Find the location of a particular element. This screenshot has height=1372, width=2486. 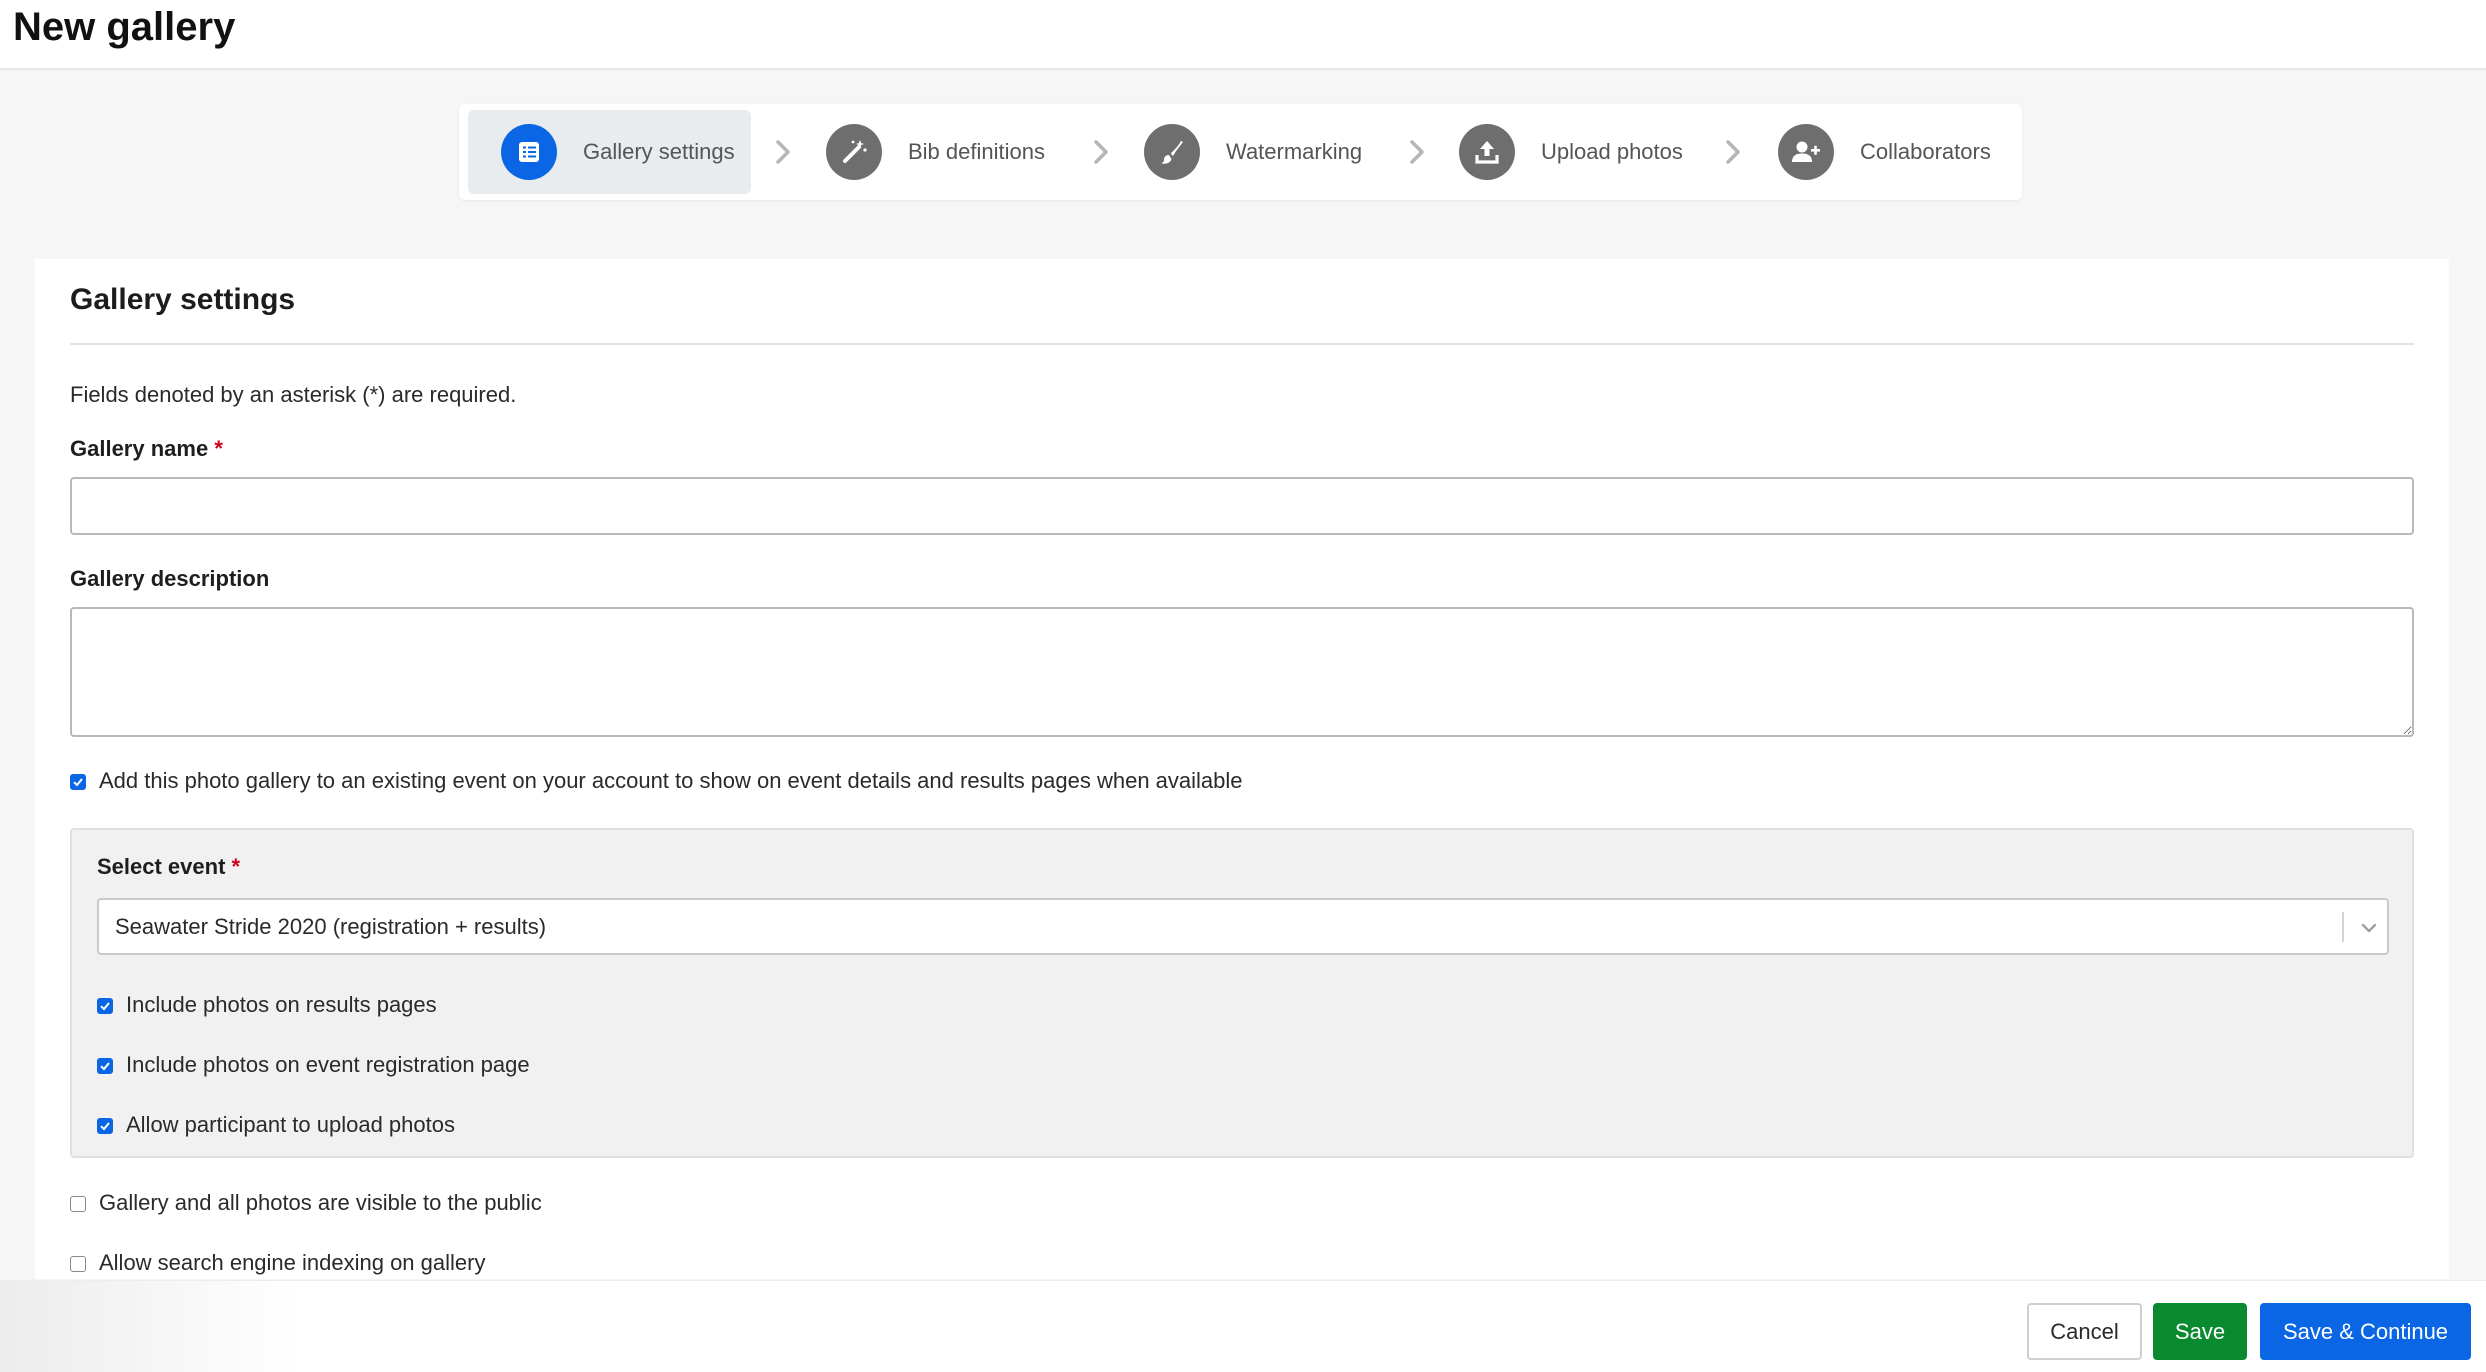

step-label: Bib definitions is located at coordinates (976, 151).